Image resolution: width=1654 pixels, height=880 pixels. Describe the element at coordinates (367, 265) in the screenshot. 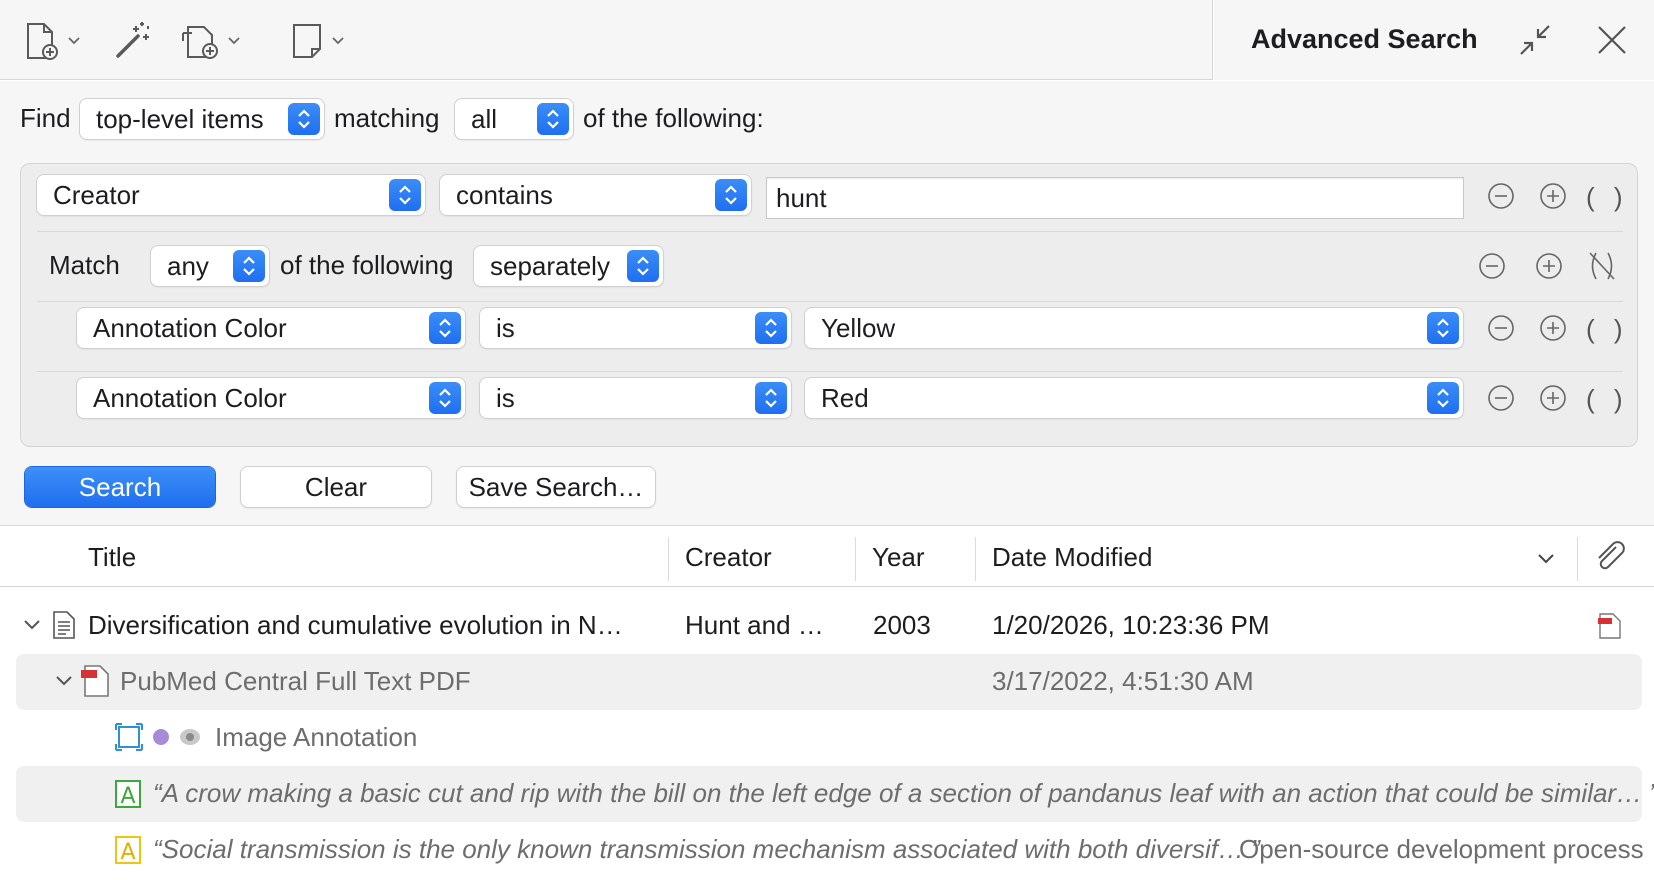

I see `group-following-label: of the following` at that location.